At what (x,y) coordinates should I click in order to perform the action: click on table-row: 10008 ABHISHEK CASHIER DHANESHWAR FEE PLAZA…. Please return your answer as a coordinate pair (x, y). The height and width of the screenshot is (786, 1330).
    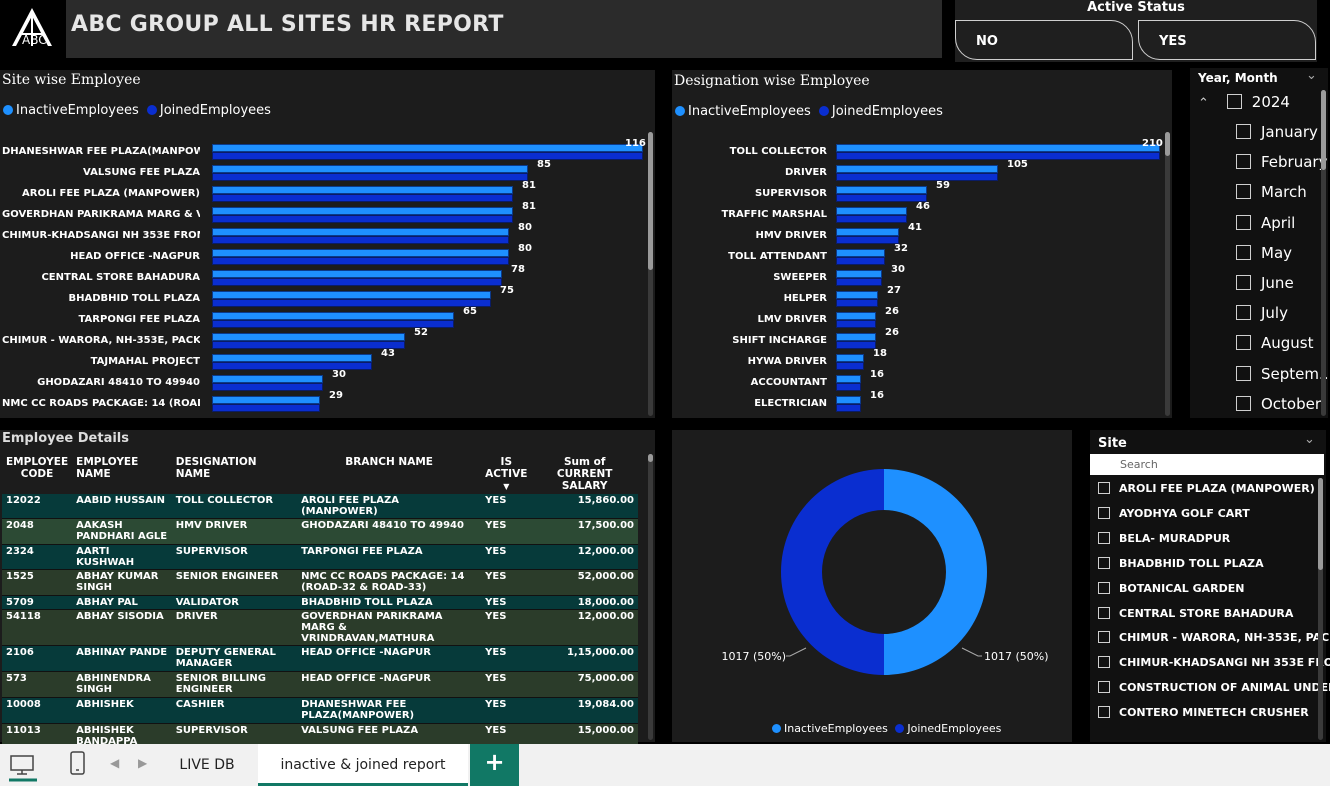
    Looking at the image, I should click on (320, 710).